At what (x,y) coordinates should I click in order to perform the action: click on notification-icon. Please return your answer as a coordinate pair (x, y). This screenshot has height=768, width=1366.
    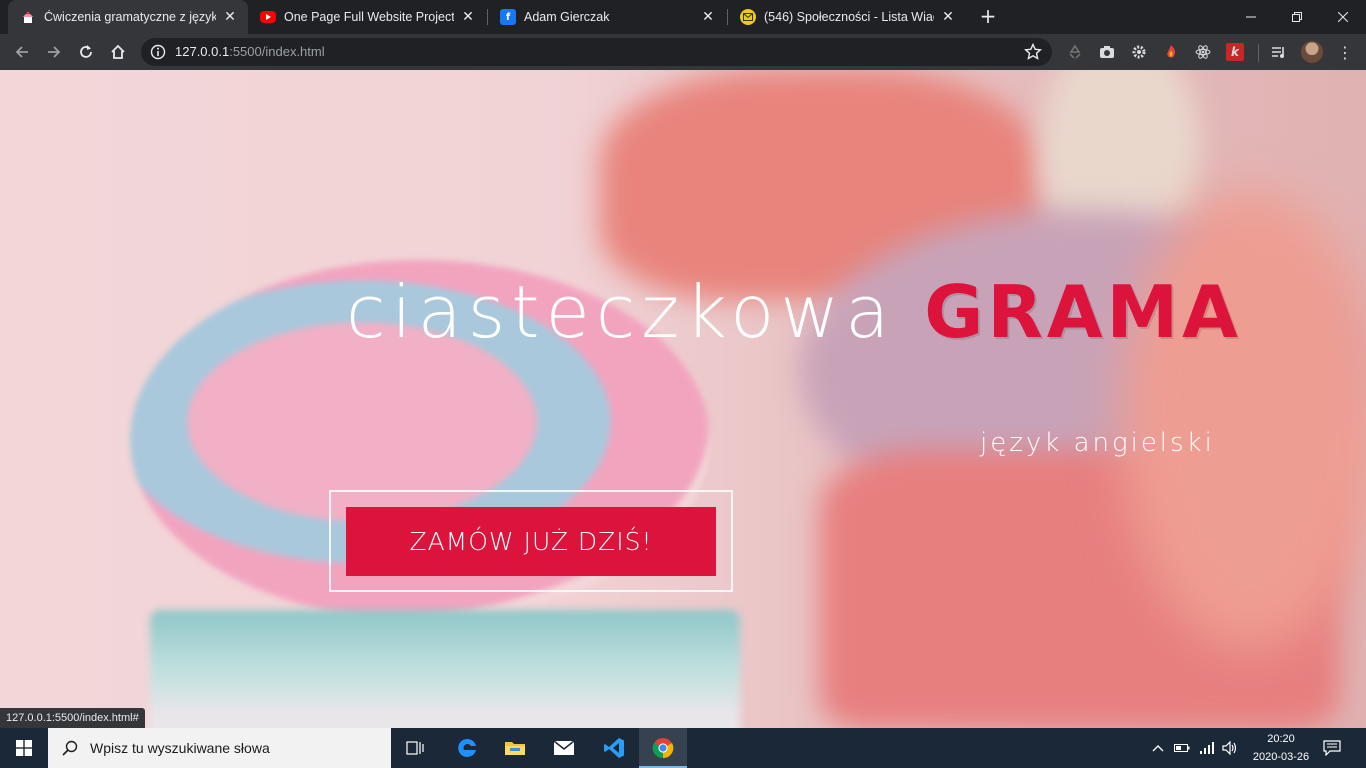
    Looking at the image, I should click on (1332, 748).